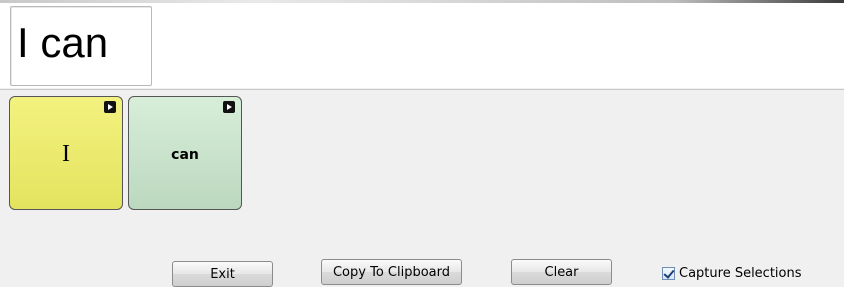 The width and height of the screenshot is (844, 287). I want to click on capture-selections-label: Capture Selections, so click(740, 273).